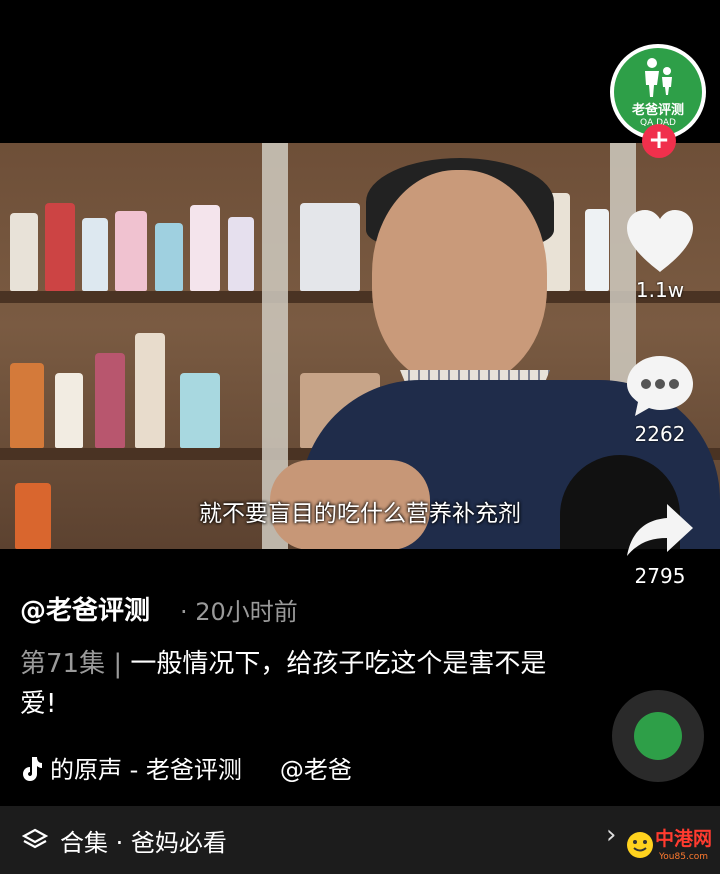 The image size is (720, 874). Describe the element at coordinates (660, 530) in the screenshot. I see `share-icon` at that location.